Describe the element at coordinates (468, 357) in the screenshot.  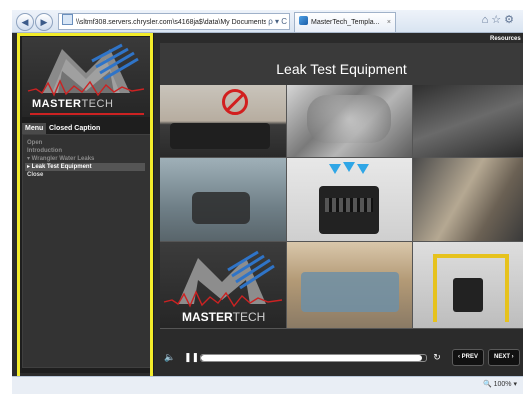
I see `prev-button: ‹ PREV` at that location.